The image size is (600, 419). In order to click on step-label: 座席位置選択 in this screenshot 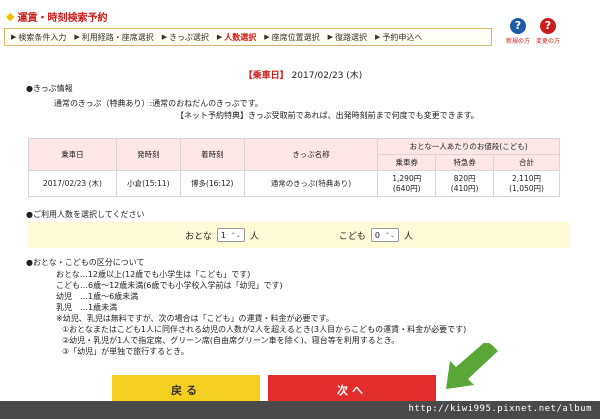, I will do `click(295, 37)`.